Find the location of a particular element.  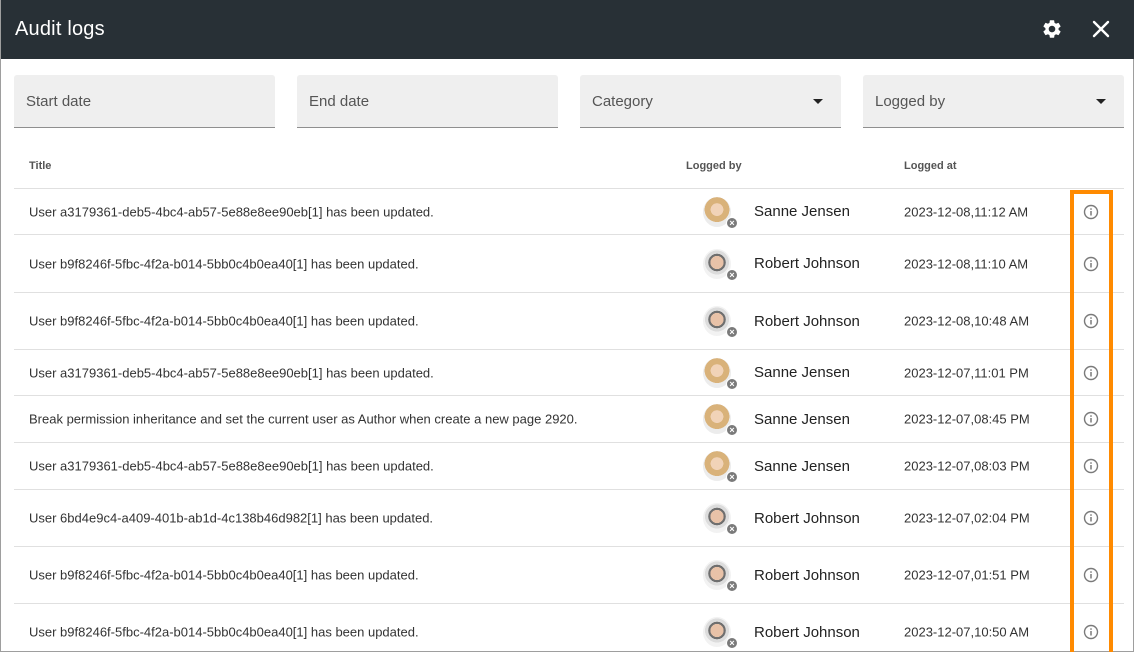

logged-at: 2023-12-07,01:51 PM is located at coordinates (967, 575).